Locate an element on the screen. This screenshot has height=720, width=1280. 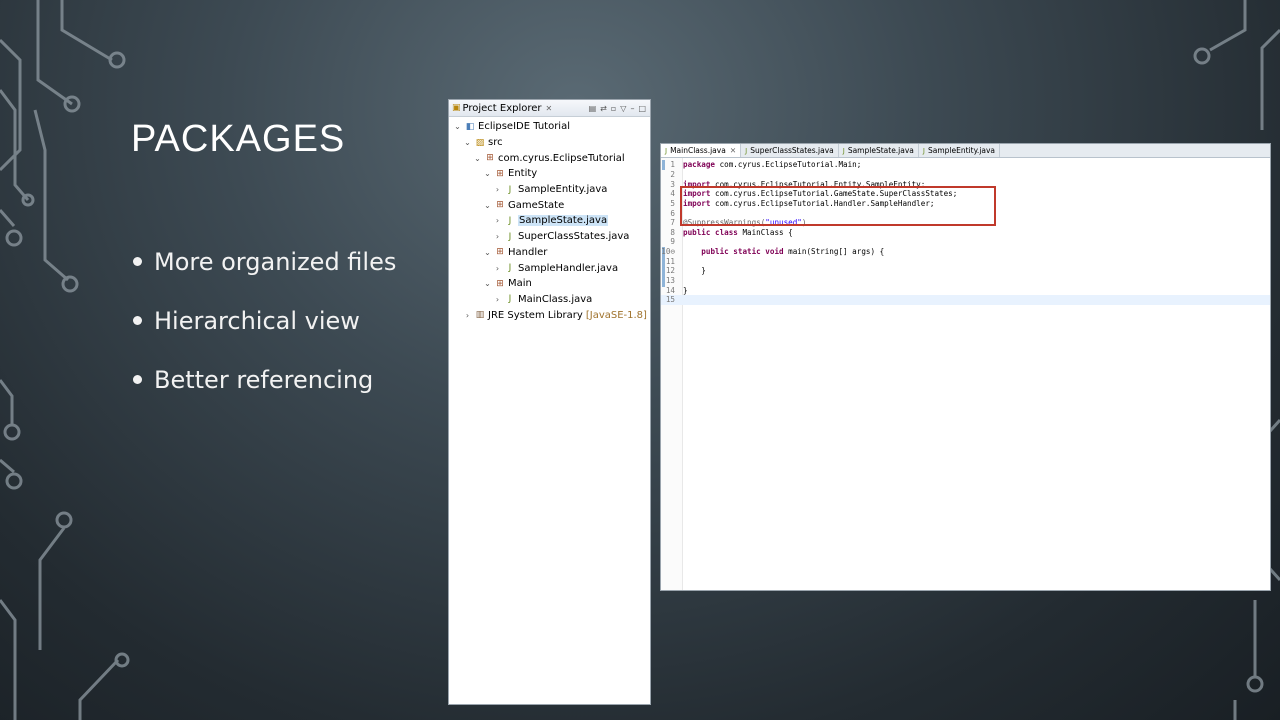
line-number: 6 is located at coordinates (672, 213).